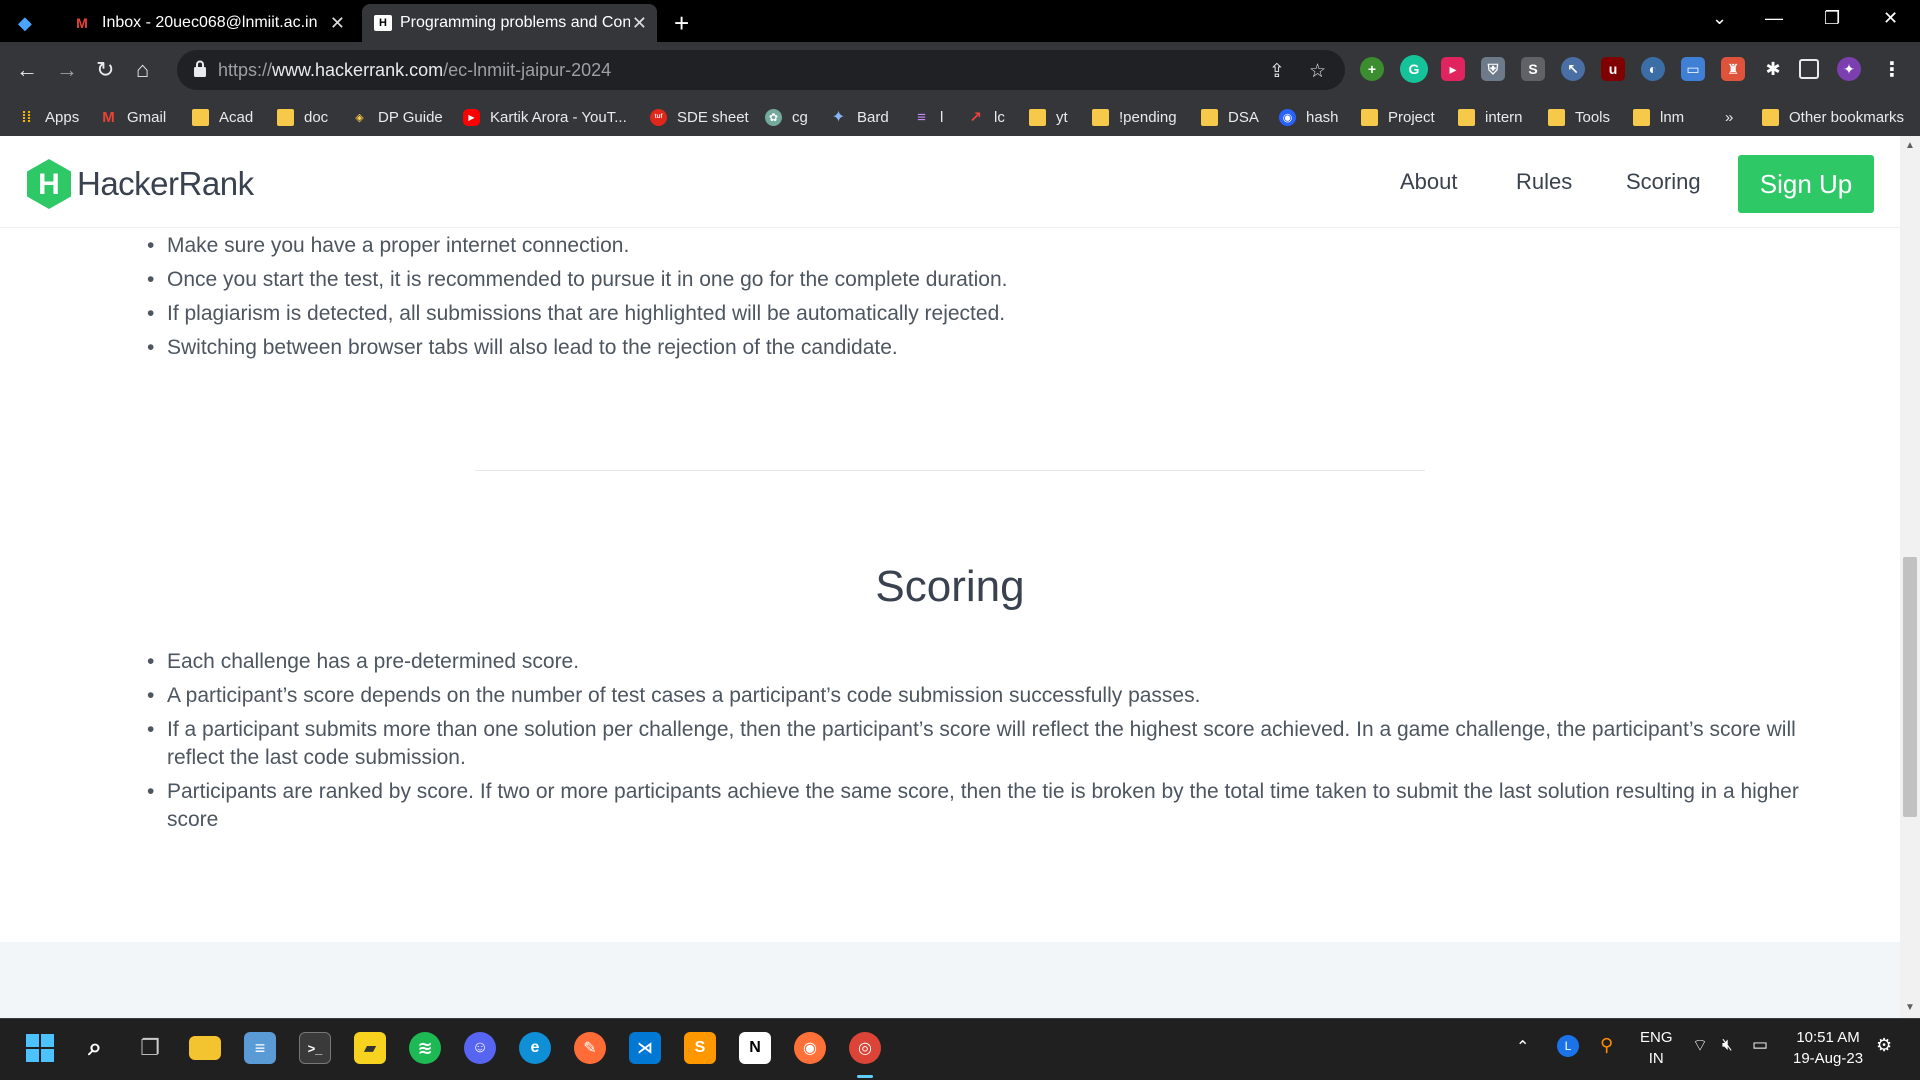  What do you see at coordinates (699, 117) in the screenshot?
I see `bookmark-sde-sheet: tuf SDE sheet` at bounding box center [699, 117].